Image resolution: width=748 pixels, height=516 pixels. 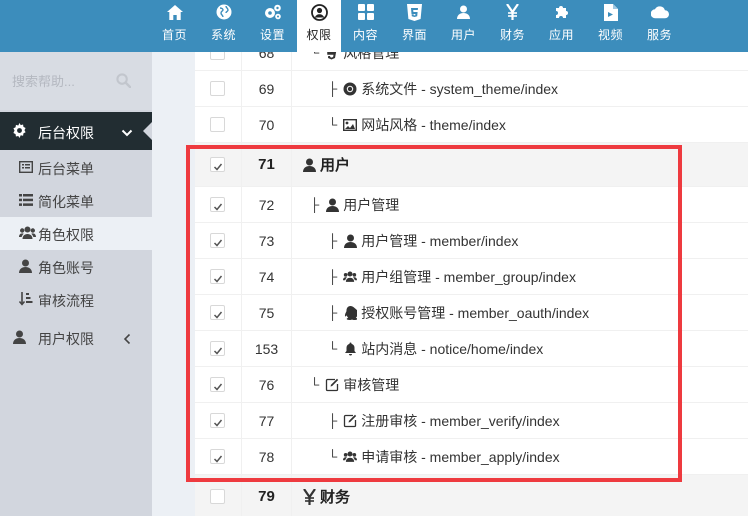 What do you see at coordinates (335, 497) in the screenshot?
I see `row-label: 财务` at bounding box center [335, 497].